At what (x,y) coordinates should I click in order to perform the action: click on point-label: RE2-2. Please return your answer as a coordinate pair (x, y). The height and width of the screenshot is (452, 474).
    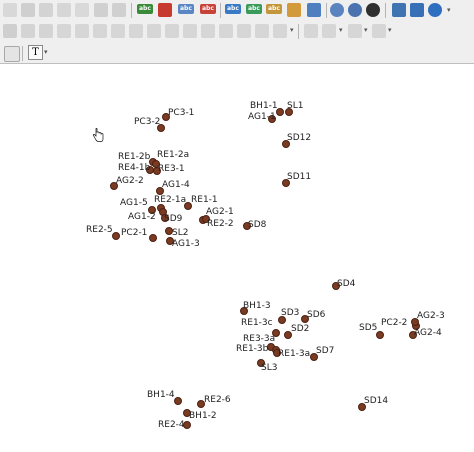
    Looking at the image, I should click on (220, 224).